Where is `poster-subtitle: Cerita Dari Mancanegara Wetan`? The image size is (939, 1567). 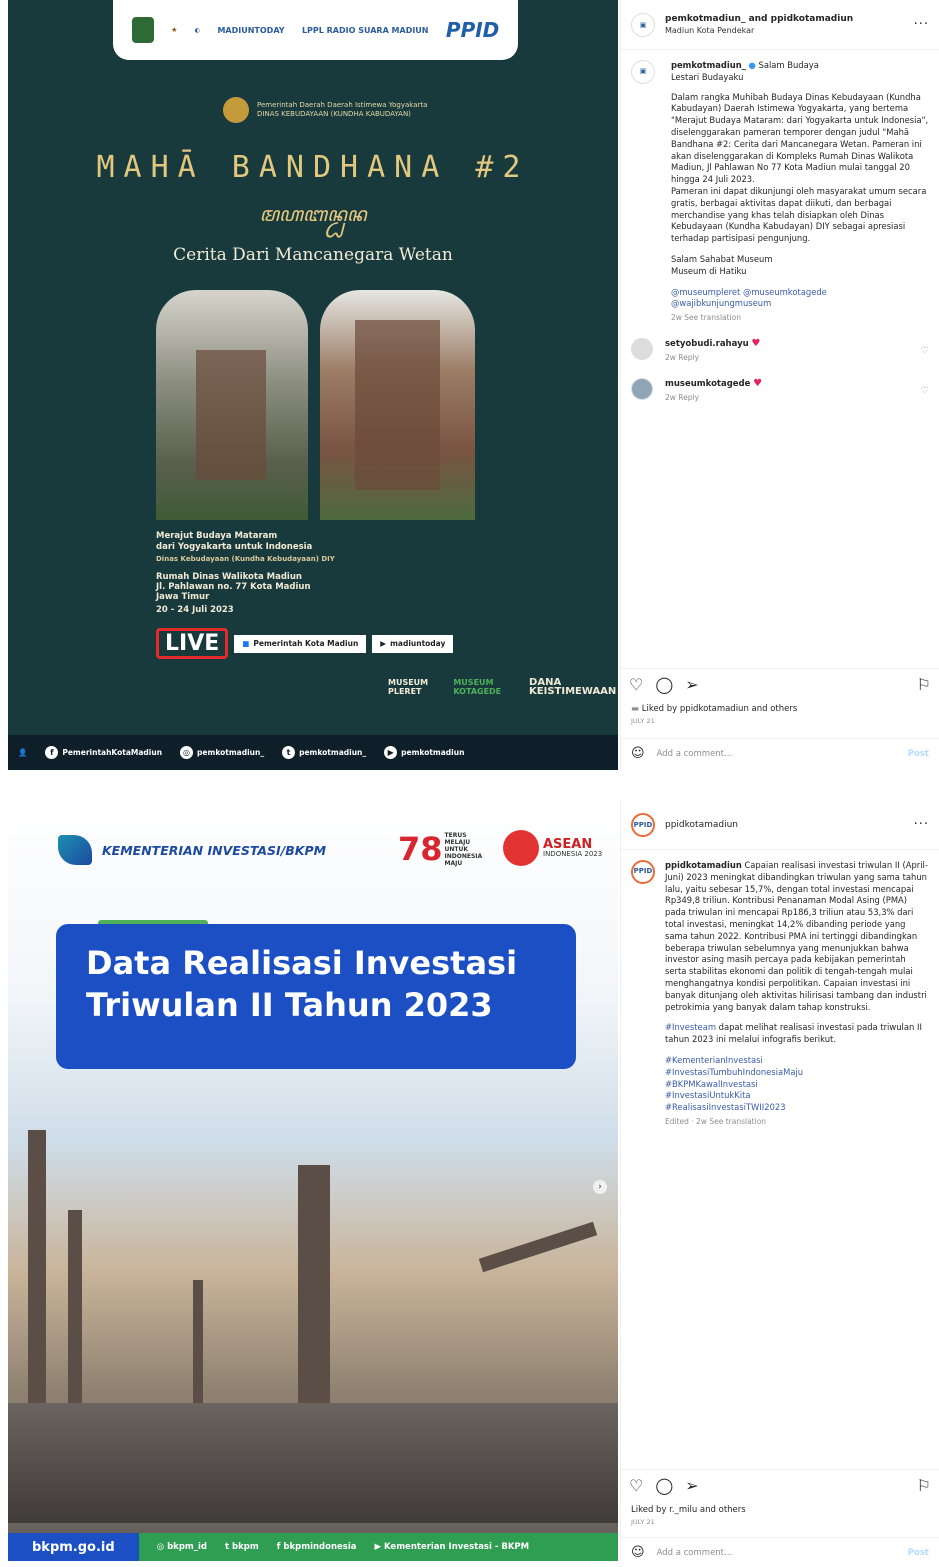 poster-subtitle: Cerita Dari Mancanegara Wetan is located at coordinates (313, 255).